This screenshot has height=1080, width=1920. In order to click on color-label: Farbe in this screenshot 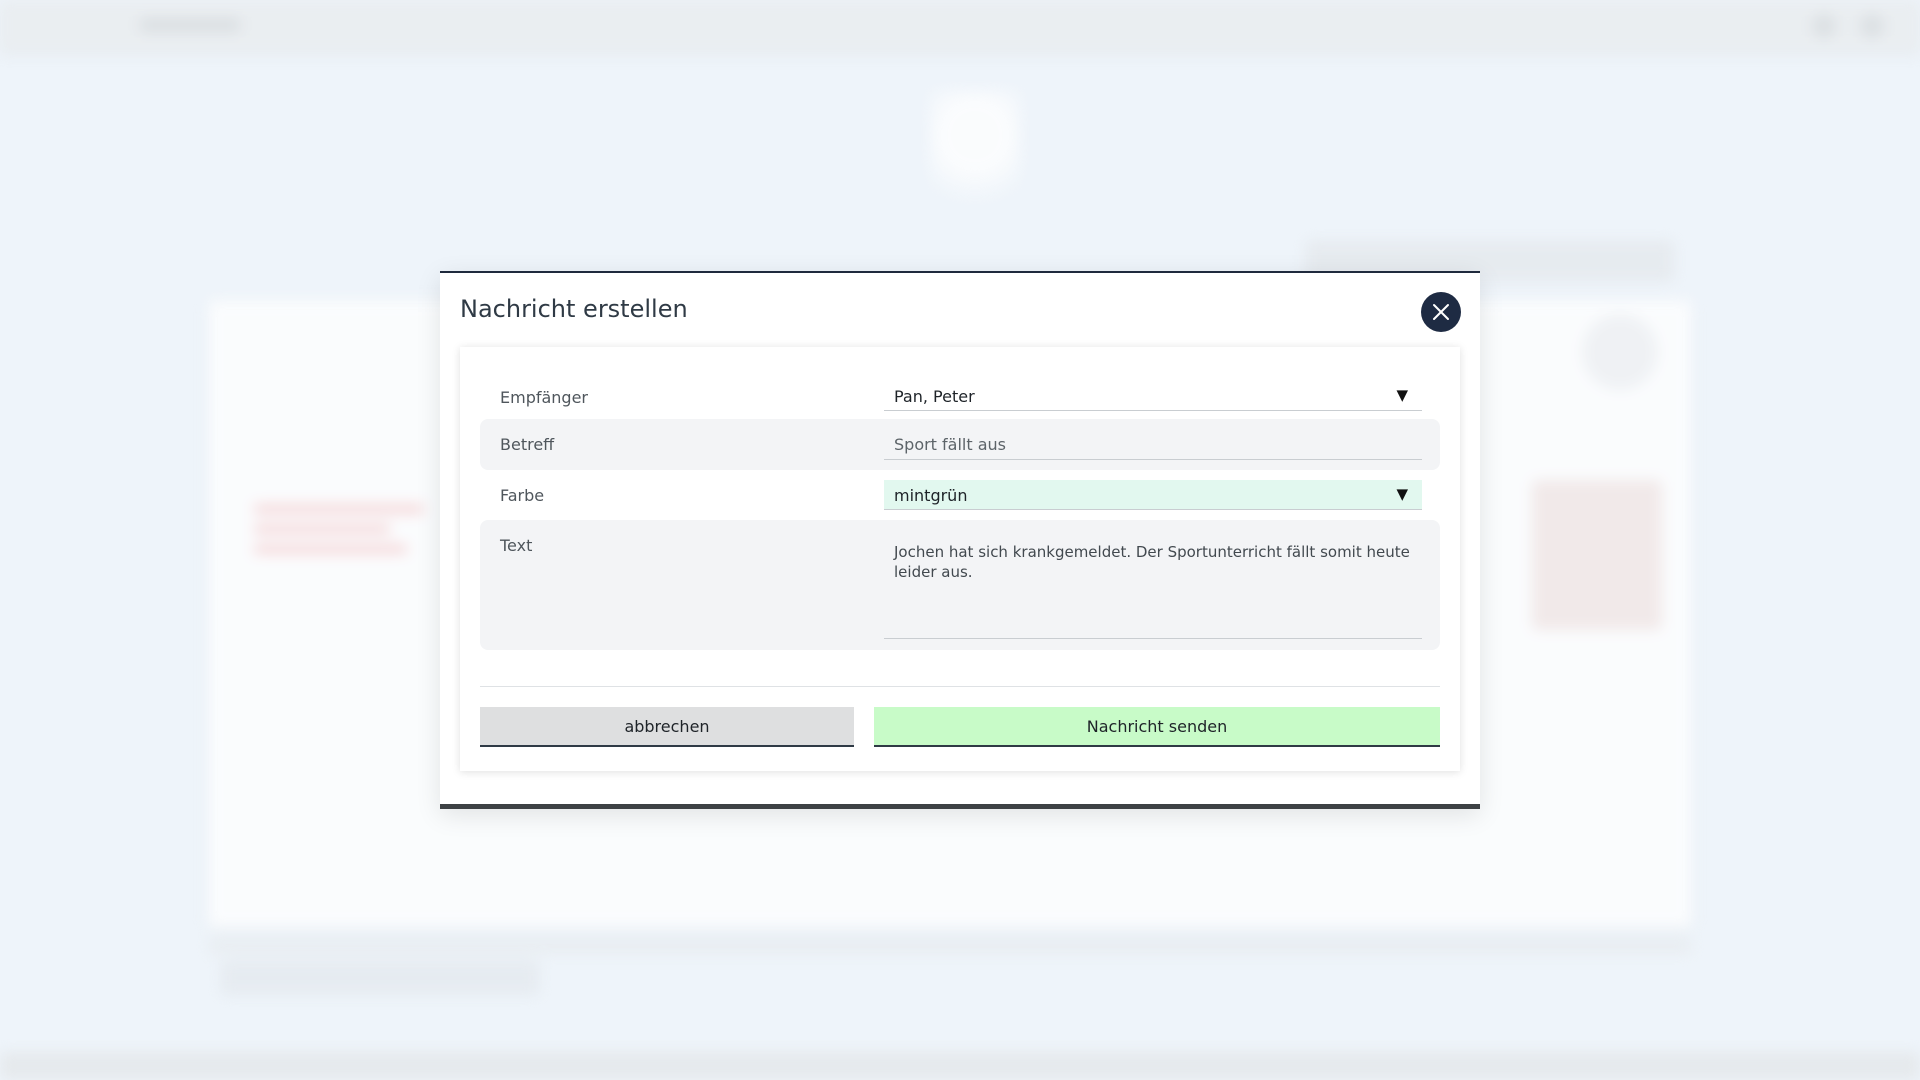, I will do `click(522, 495)`.